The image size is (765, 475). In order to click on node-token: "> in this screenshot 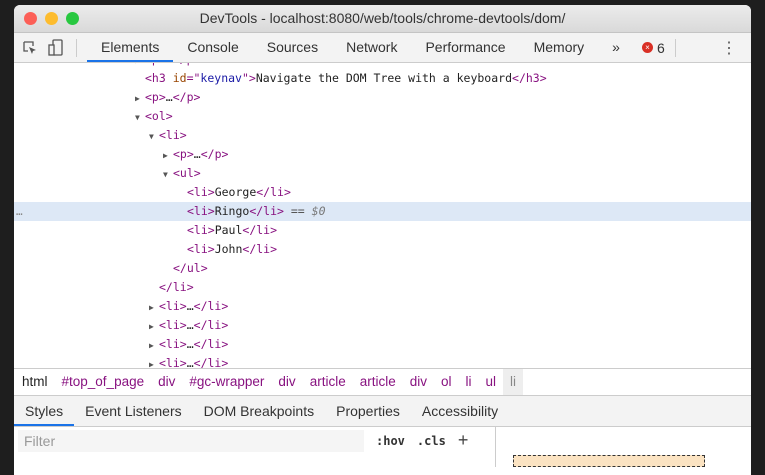, I will do `click(248, 78)`.